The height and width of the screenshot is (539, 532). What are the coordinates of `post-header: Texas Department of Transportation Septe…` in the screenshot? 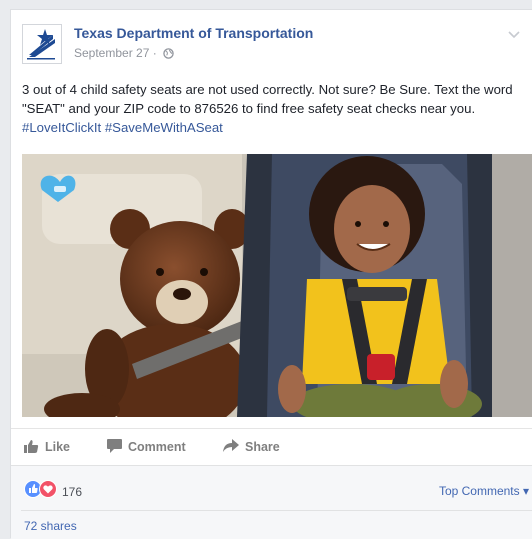 It's located at (272, 42).